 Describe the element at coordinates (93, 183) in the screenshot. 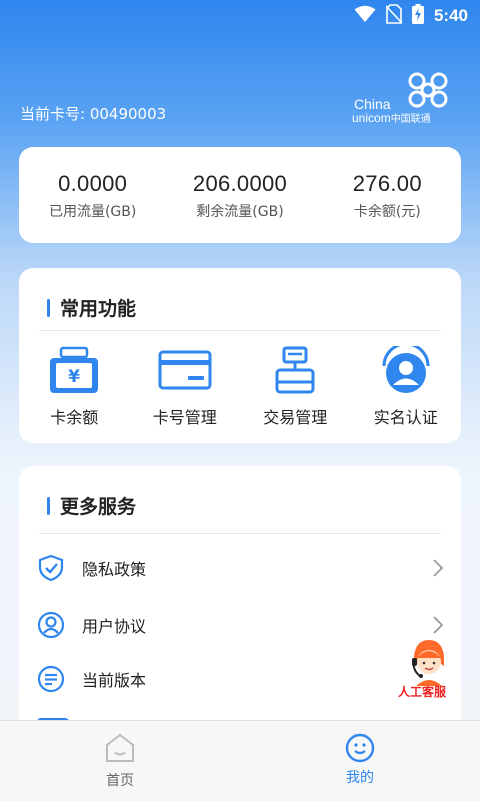

I see `stat-value: 0.0000` at that location.